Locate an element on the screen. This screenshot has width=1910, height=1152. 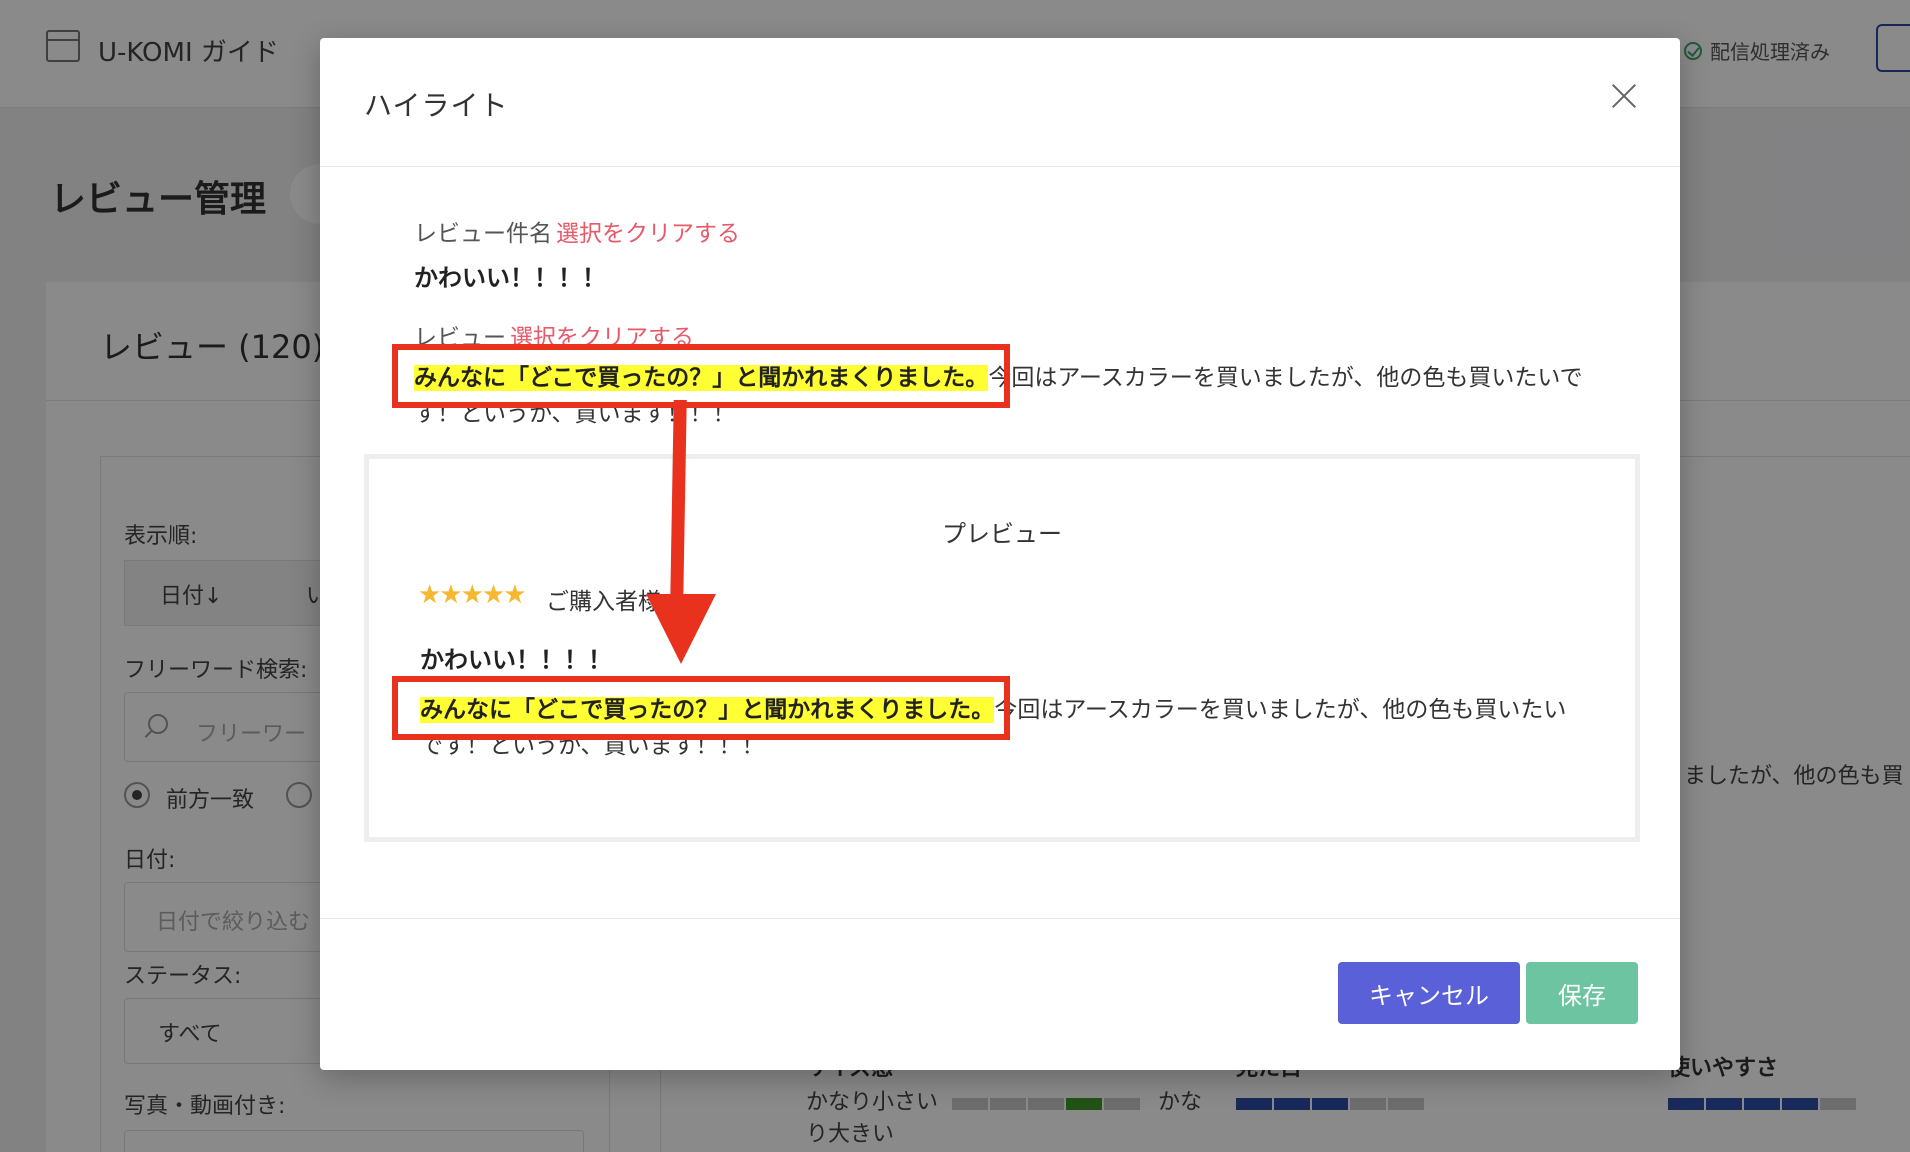
review-title-label: レビュー件名 is located at coordinates (483, 234).